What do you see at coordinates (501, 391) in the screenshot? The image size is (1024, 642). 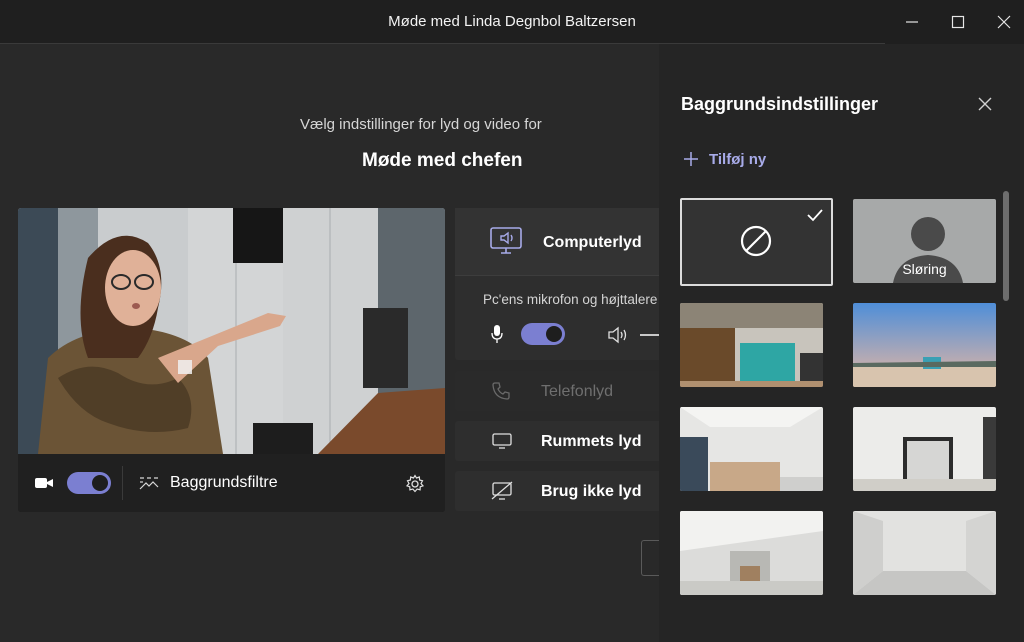 I see `phone-icon` at bounding box center [501, 391].